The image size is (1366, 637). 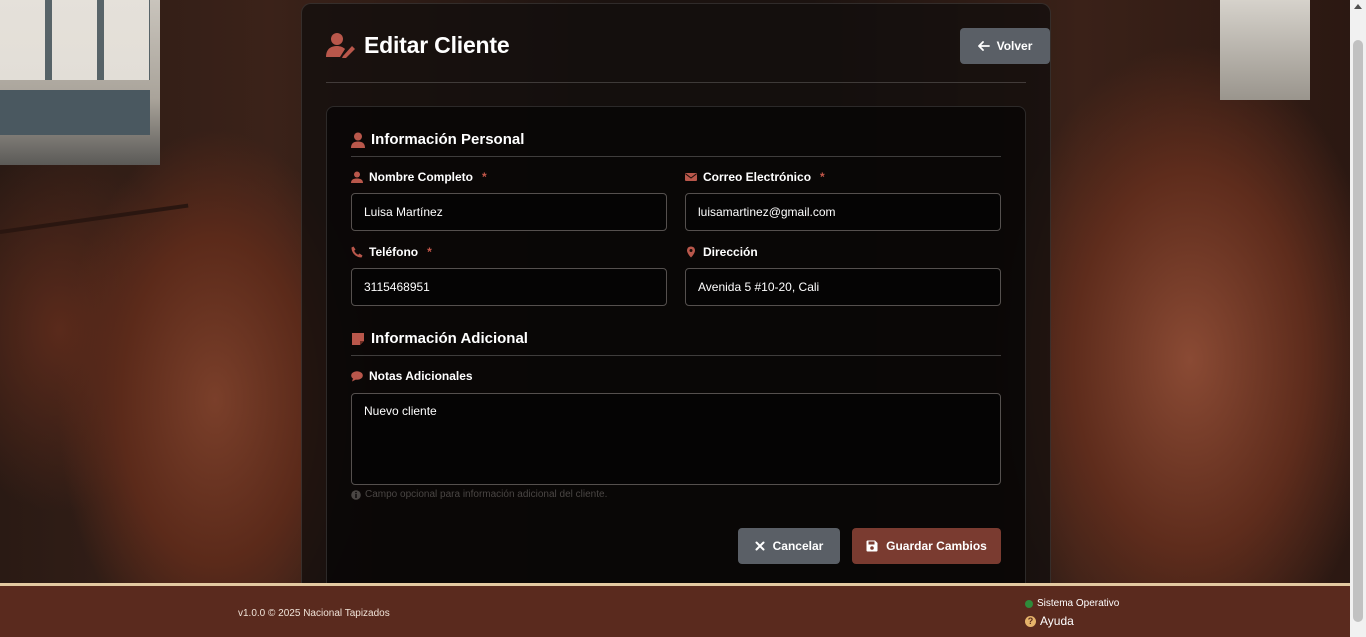 I want to click on map-marker-icon, so click(x=691, y=252).